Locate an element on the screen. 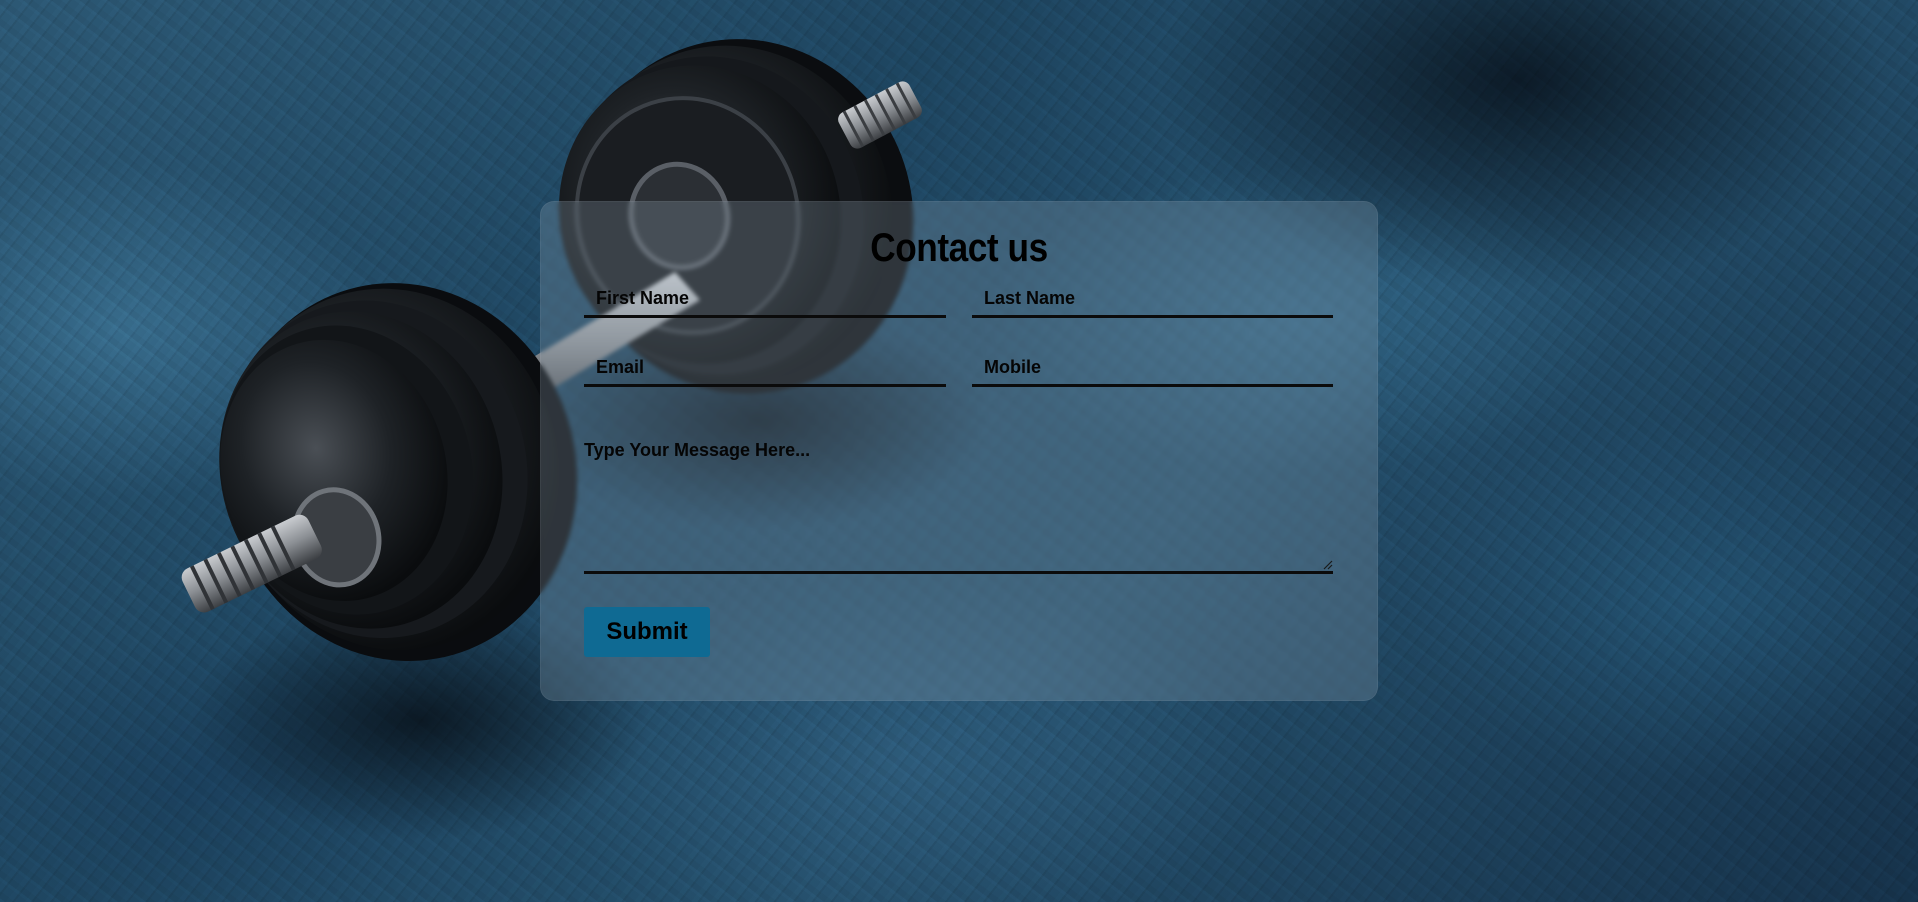 The image size is (1918, 902). first-name-input is located at coordinates (765, 298).